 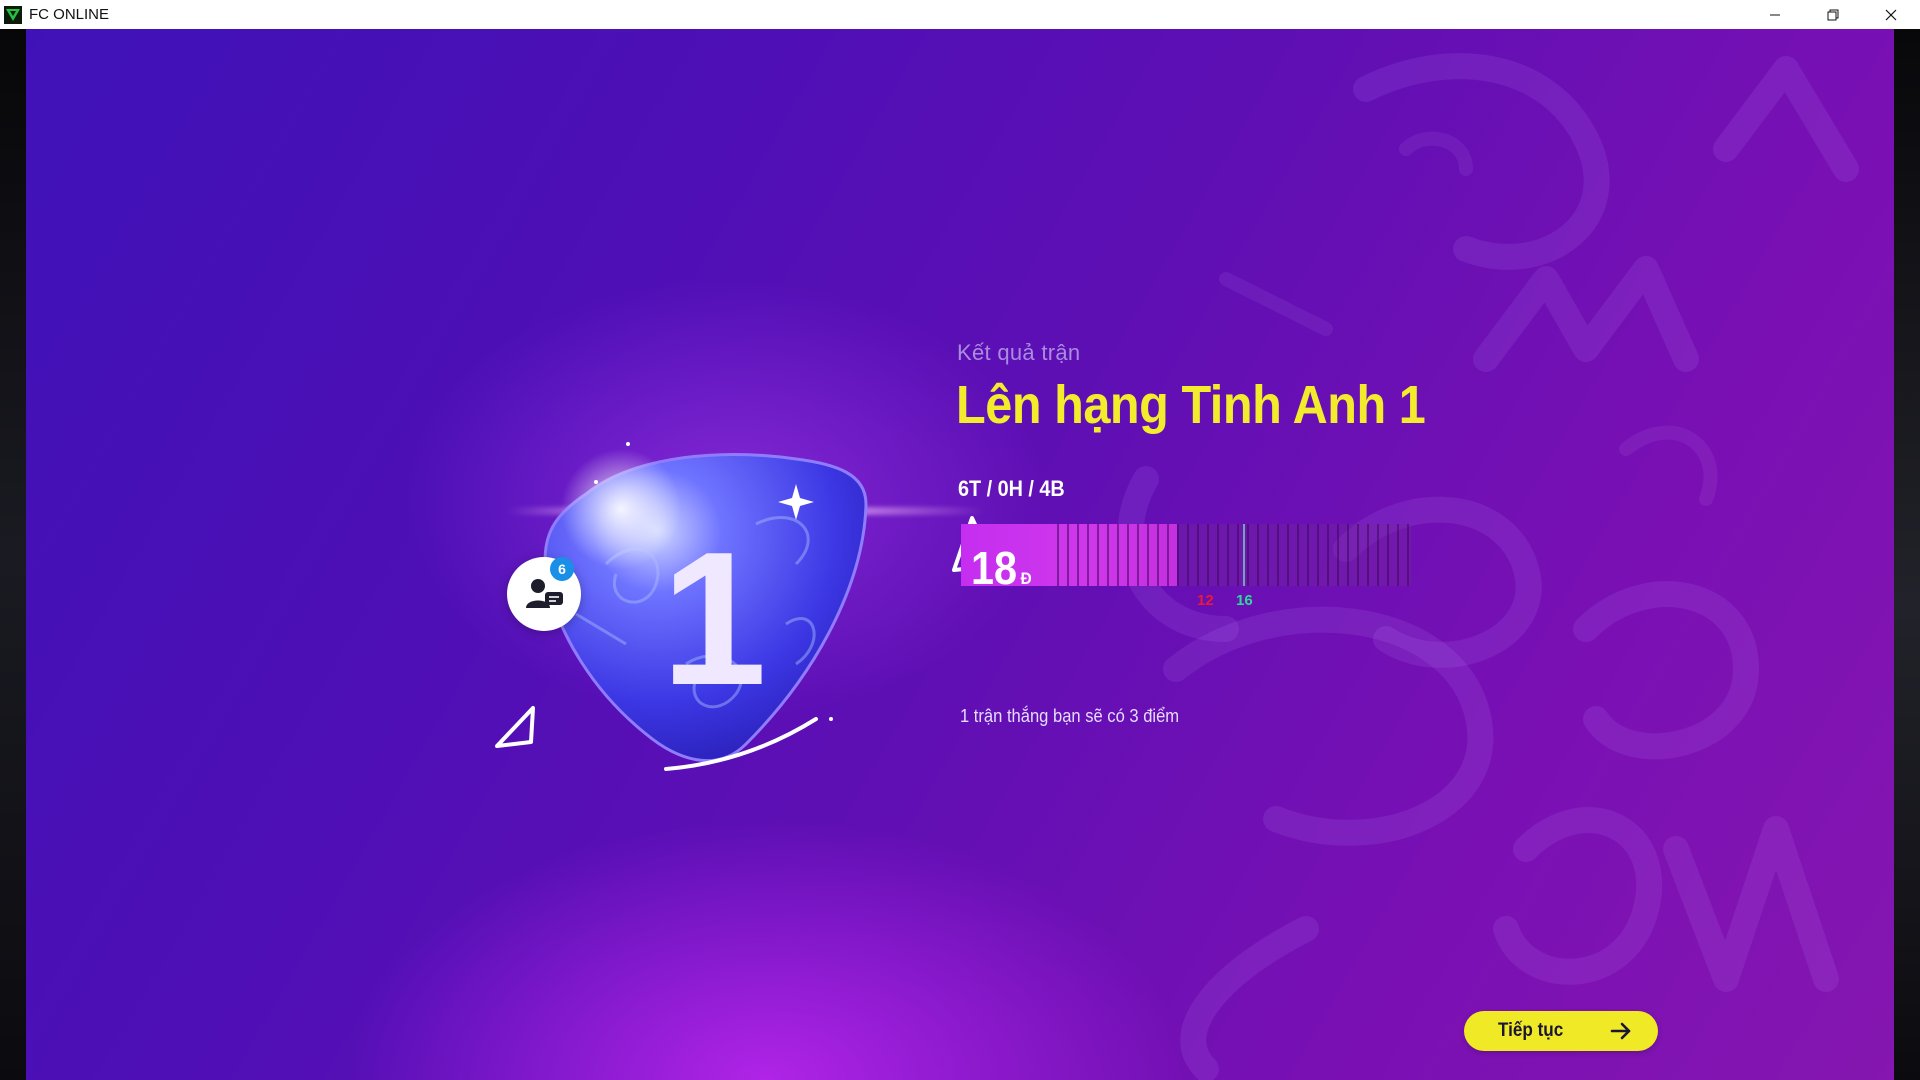 I want to click on progress-marker-label: 16, so click(x=1244, y=600).